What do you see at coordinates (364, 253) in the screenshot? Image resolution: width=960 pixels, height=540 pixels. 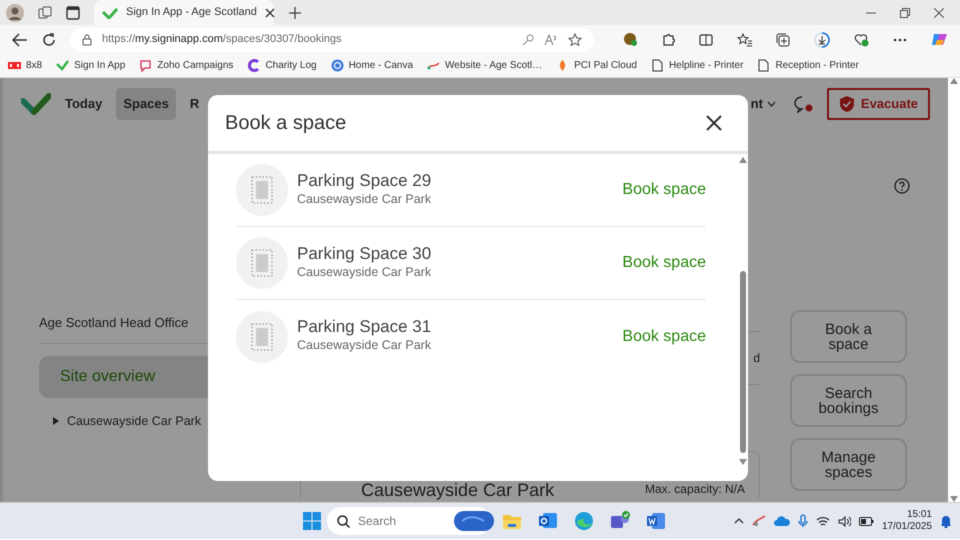 I see `space-name: Parking Space 30` at bounding box center [364, 253].